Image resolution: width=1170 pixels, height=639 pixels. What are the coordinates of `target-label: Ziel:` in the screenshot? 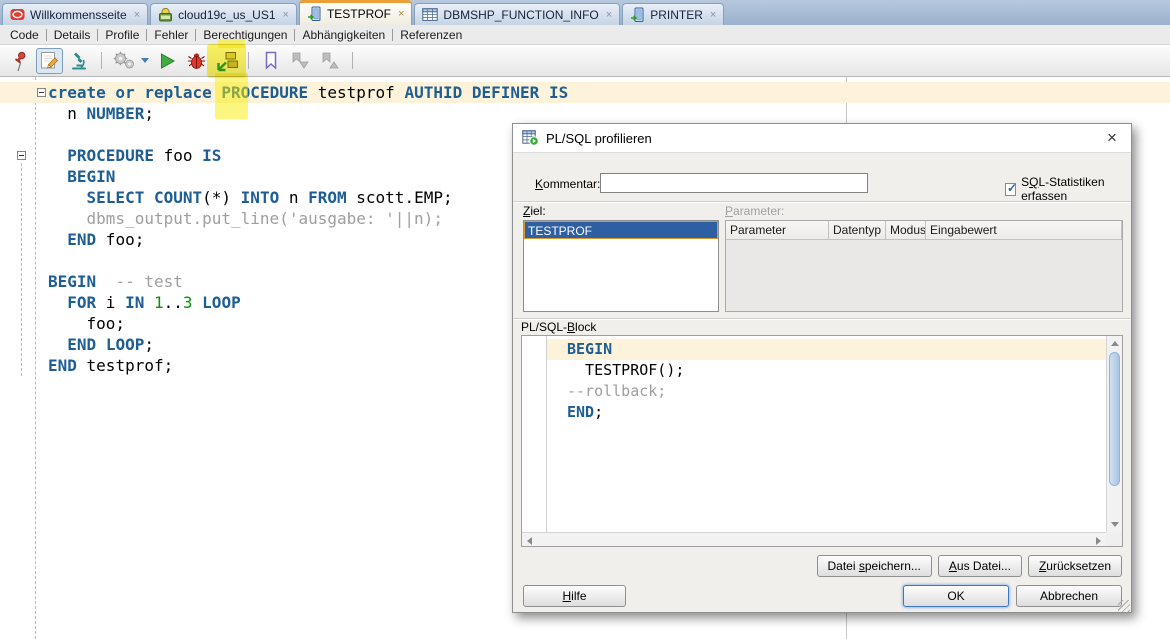 It's located at (534, 211).